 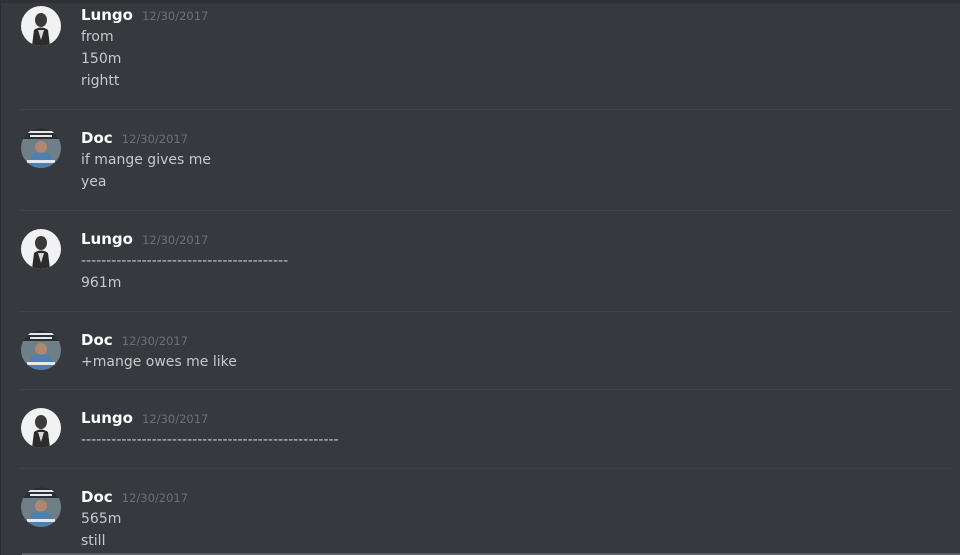 I want to click on message-line: 150m, so click(x=101, y=59).